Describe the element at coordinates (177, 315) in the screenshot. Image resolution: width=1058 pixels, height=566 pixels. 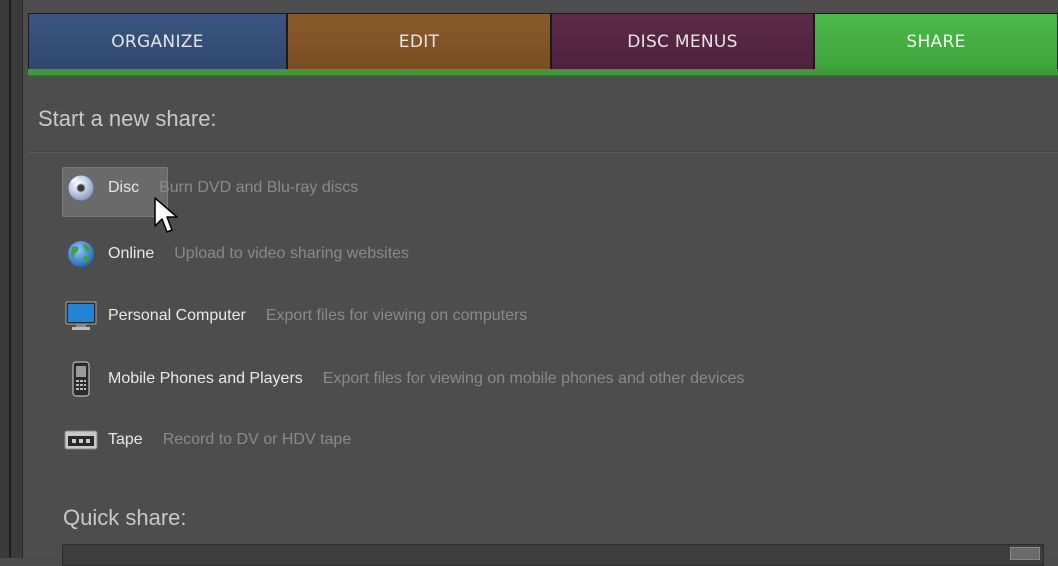
I see `share-option-label: Personal Computer` at that location.